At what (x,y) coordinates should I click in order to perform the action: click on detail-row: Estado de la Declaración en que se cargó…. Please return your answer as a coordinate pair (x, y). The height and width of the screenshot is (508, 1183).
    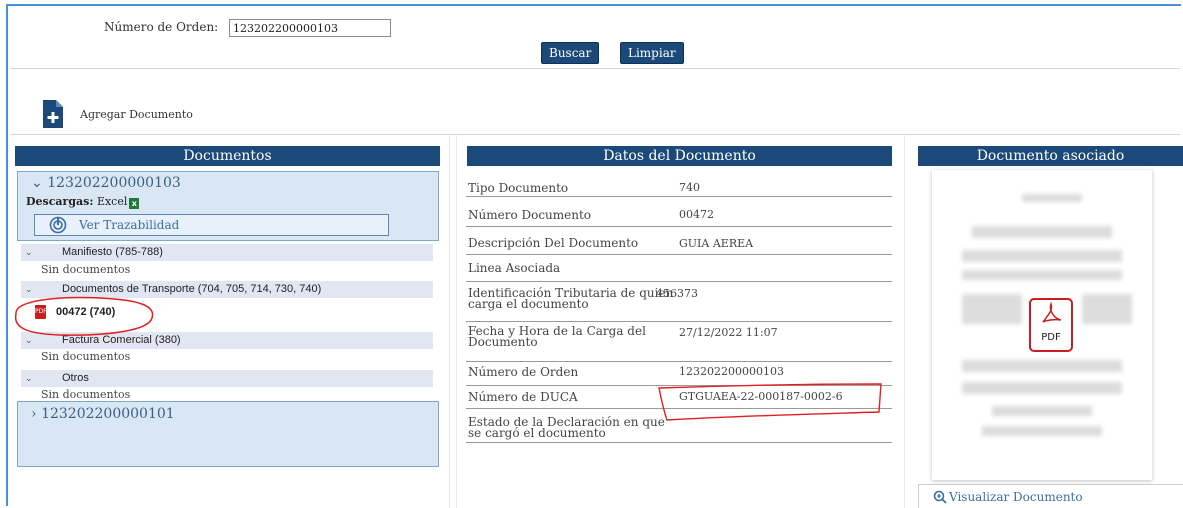
    Looking at the image, I should click on (679, 426).